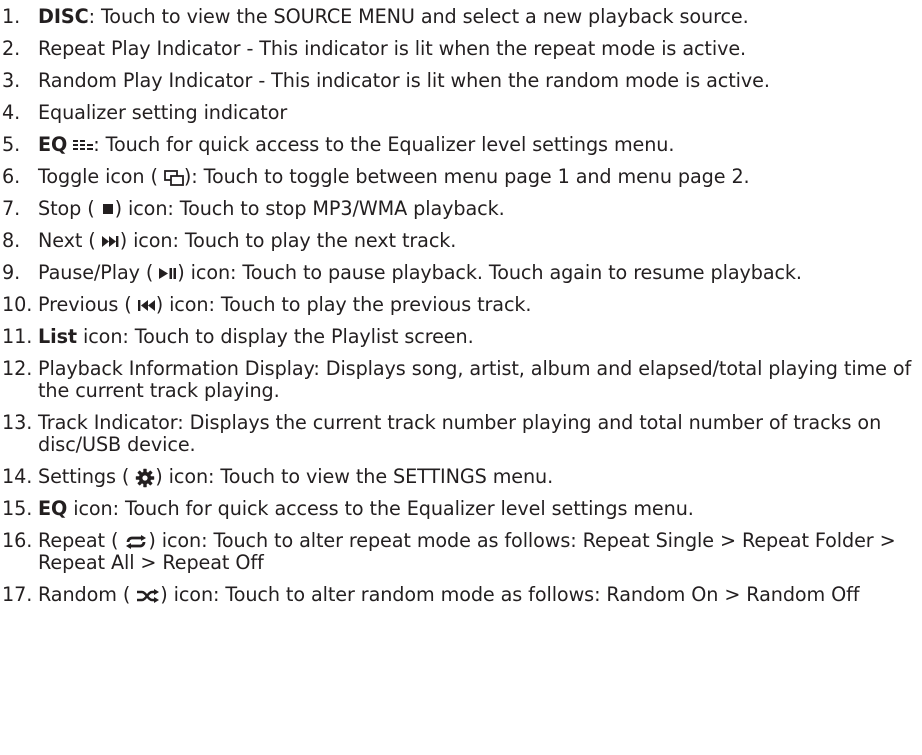  What do you see at coordinates (288, 240) in the screenshot?
I see `item-text-after-icon: ) icon: Touch to play the next track.` at bounding box center [288, 240].